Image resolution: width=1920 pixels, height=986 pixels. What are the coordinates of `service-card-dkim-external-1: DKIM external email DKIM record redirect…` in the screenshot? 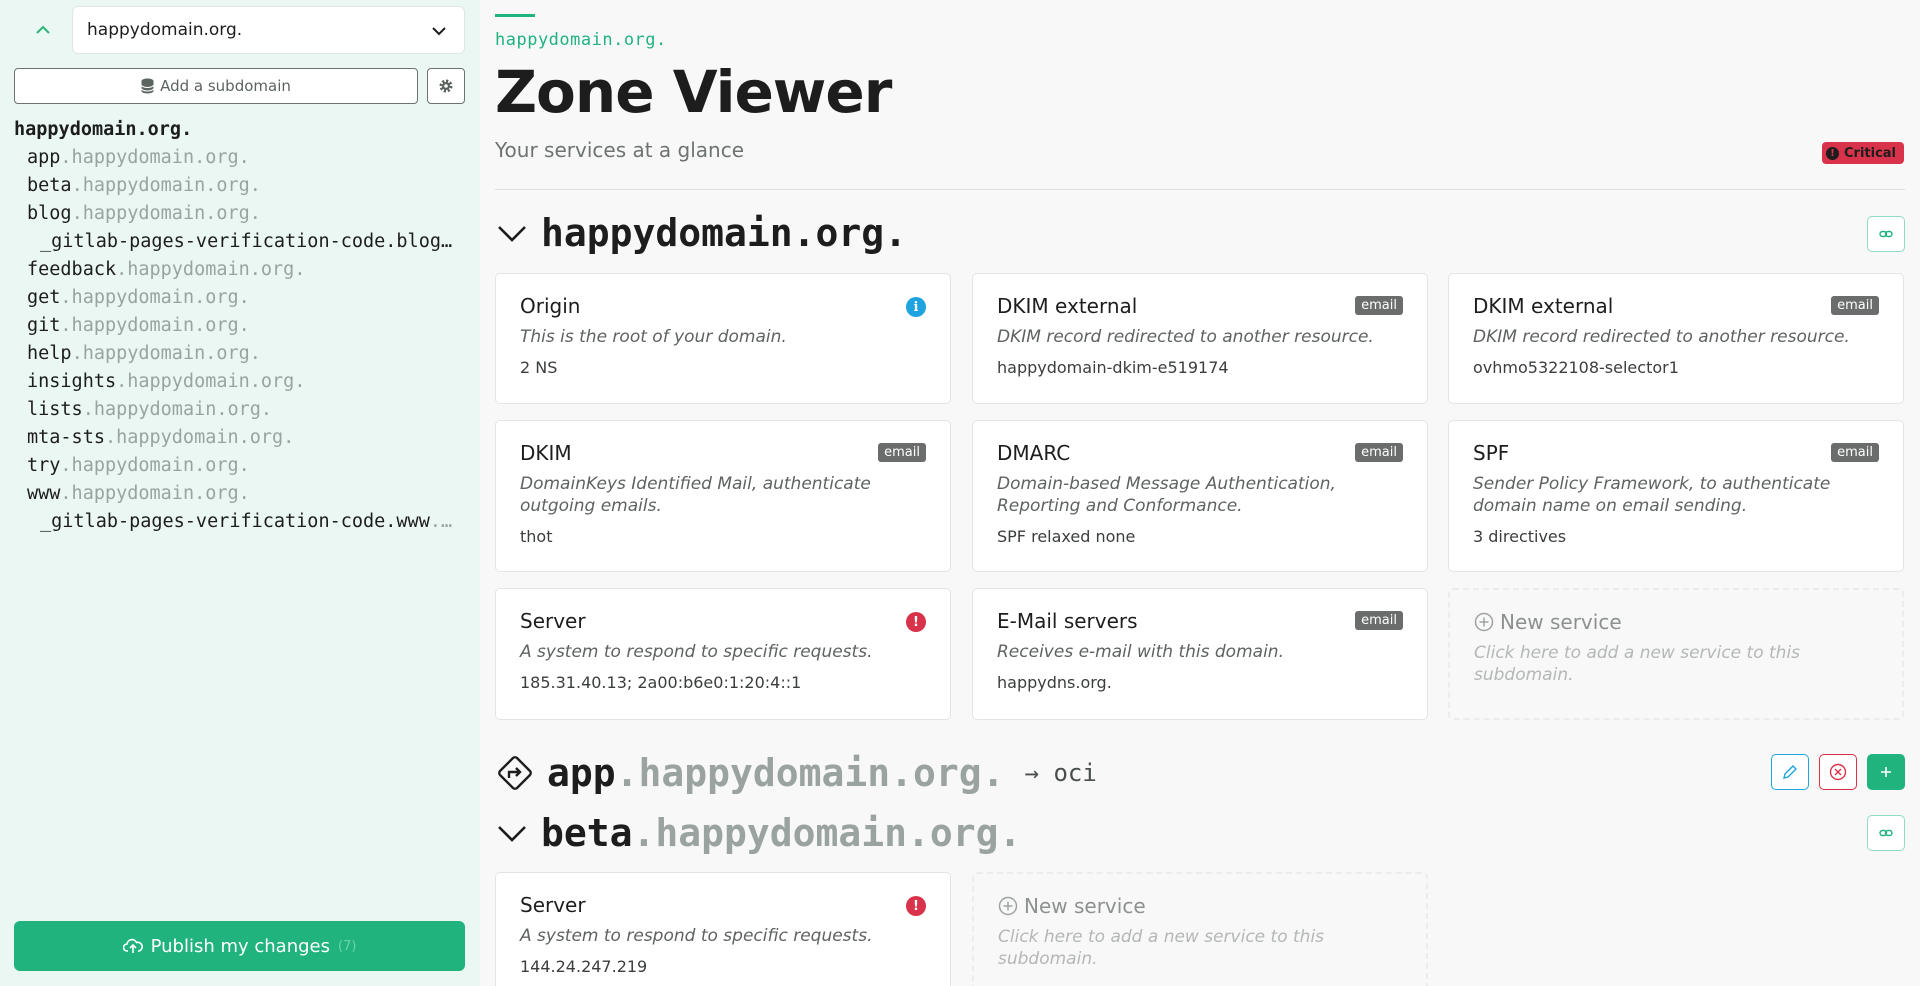 It's located at (1200, 338).